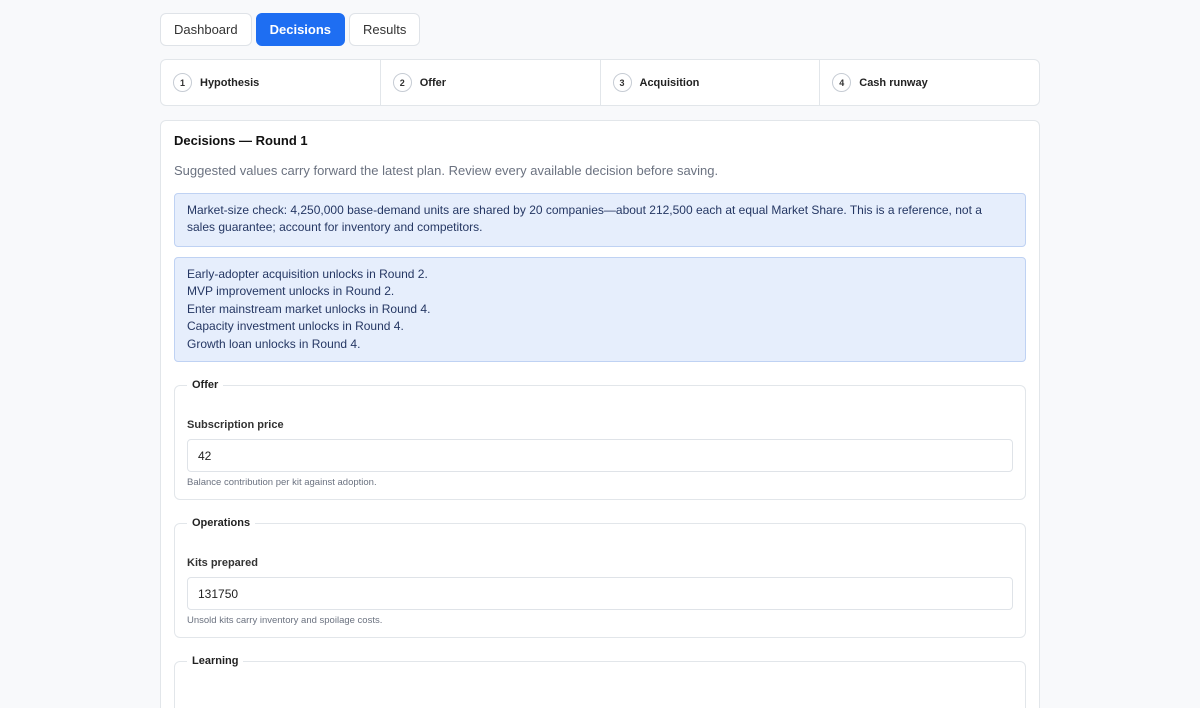  I want to click on step-label: Cash runway, so click(893, 82).